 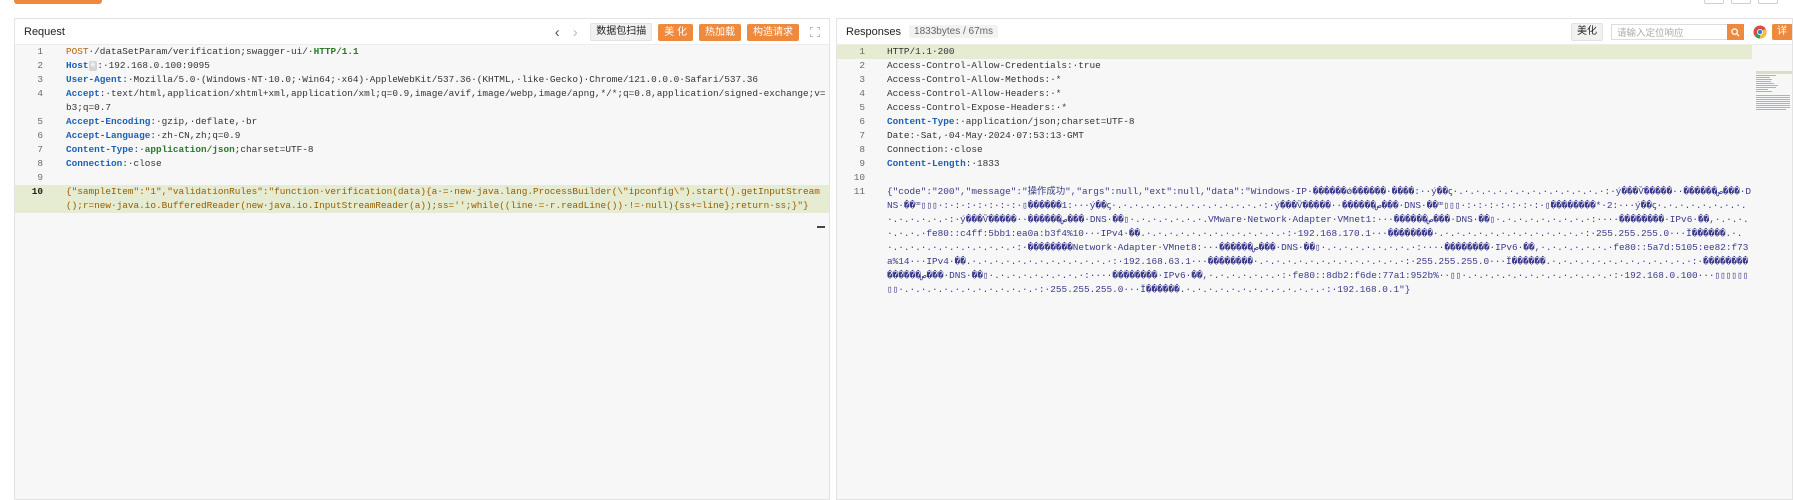 I want to click on construct-request-button: 构造请求, so click(x=773, y=32).